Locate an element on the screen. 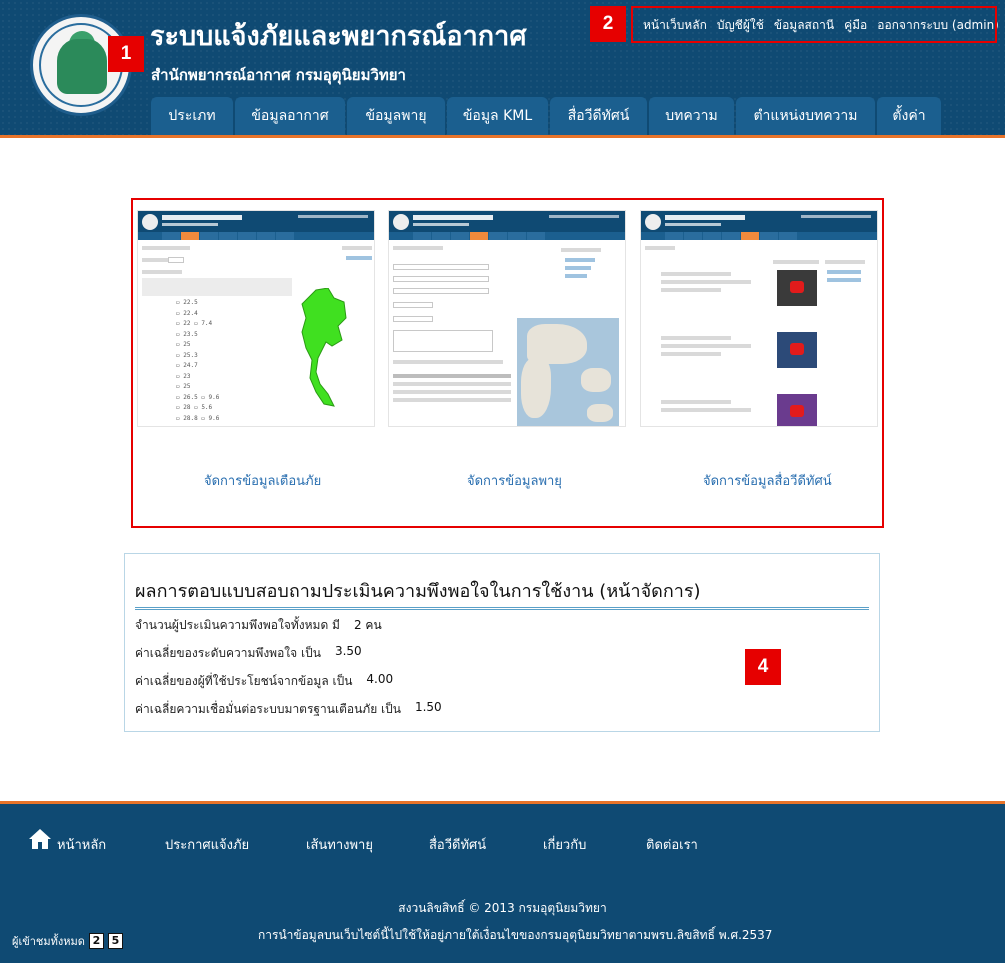 This screenshot has height=963, width=1005. copyright-text: สงวนลิขสิทธิ์ © 2013 กรมอุตุนิยมวิทยา is located at coordinates (502, 908).